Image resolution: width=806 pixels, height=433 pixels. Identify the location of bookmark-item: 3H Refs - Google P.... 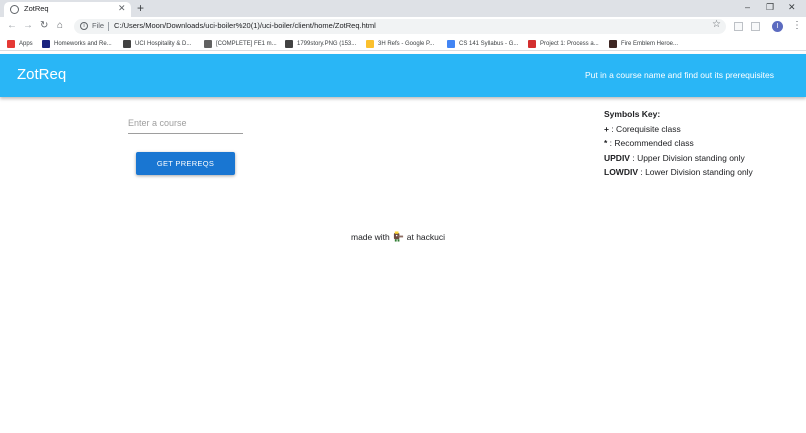
(400, 43).